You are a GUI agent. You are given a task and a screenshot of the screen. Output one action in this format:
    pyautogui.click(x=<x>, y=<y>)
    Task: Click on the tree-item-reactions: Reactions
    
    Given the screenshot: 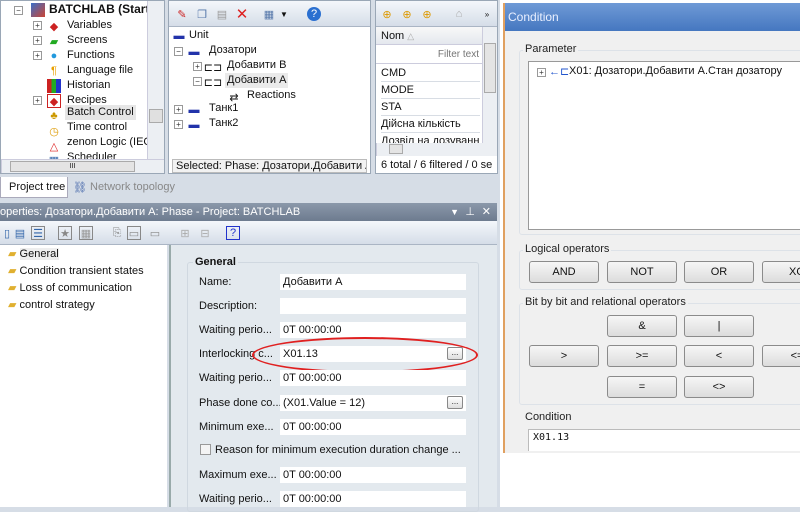 What is the action you would take?
    pyautogui.click(x=271, y=95)
    